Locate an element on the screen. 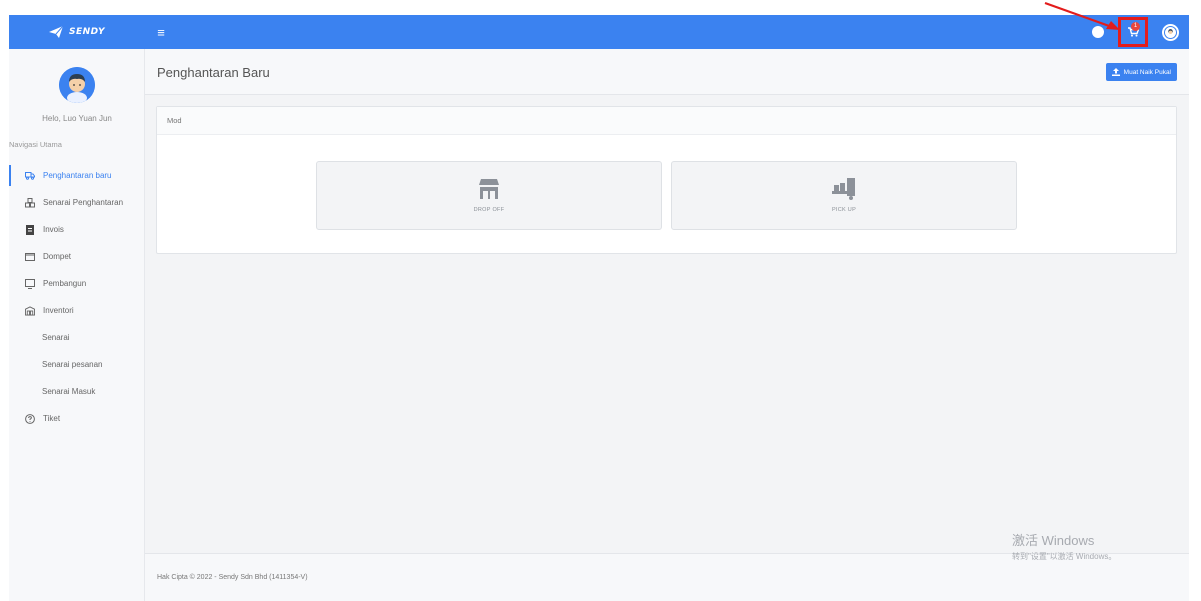  brand-name: SENDY is located at coordinates (87, 32).